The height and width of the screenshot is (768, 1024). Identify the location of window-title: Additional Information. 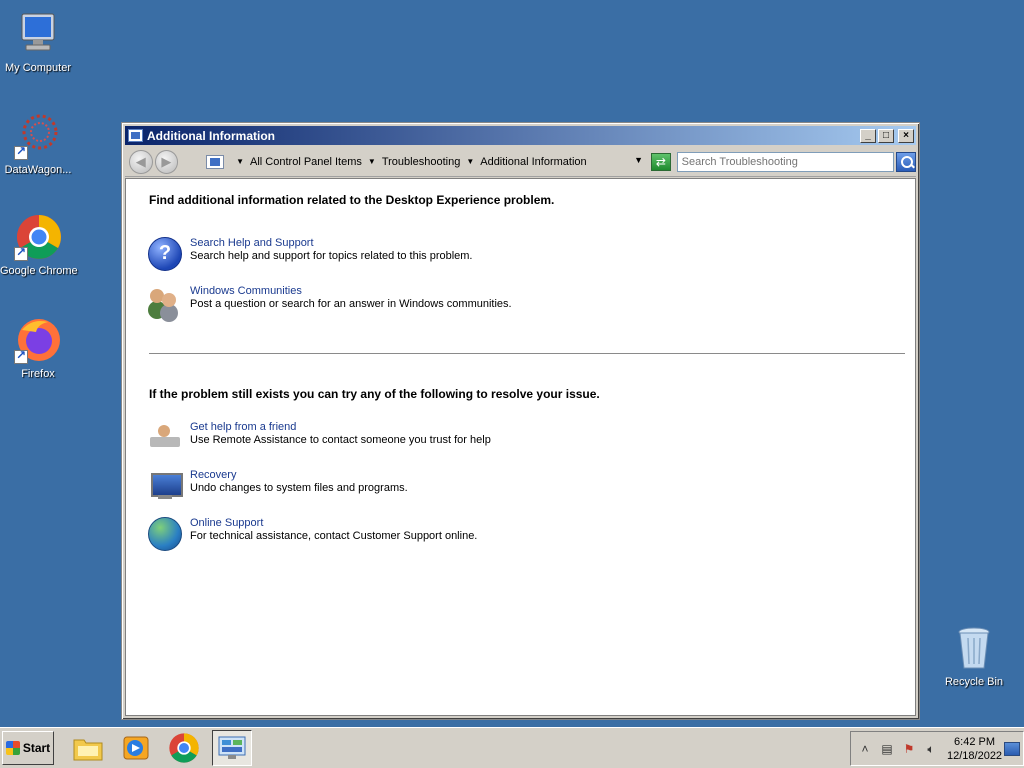
(211, 135).